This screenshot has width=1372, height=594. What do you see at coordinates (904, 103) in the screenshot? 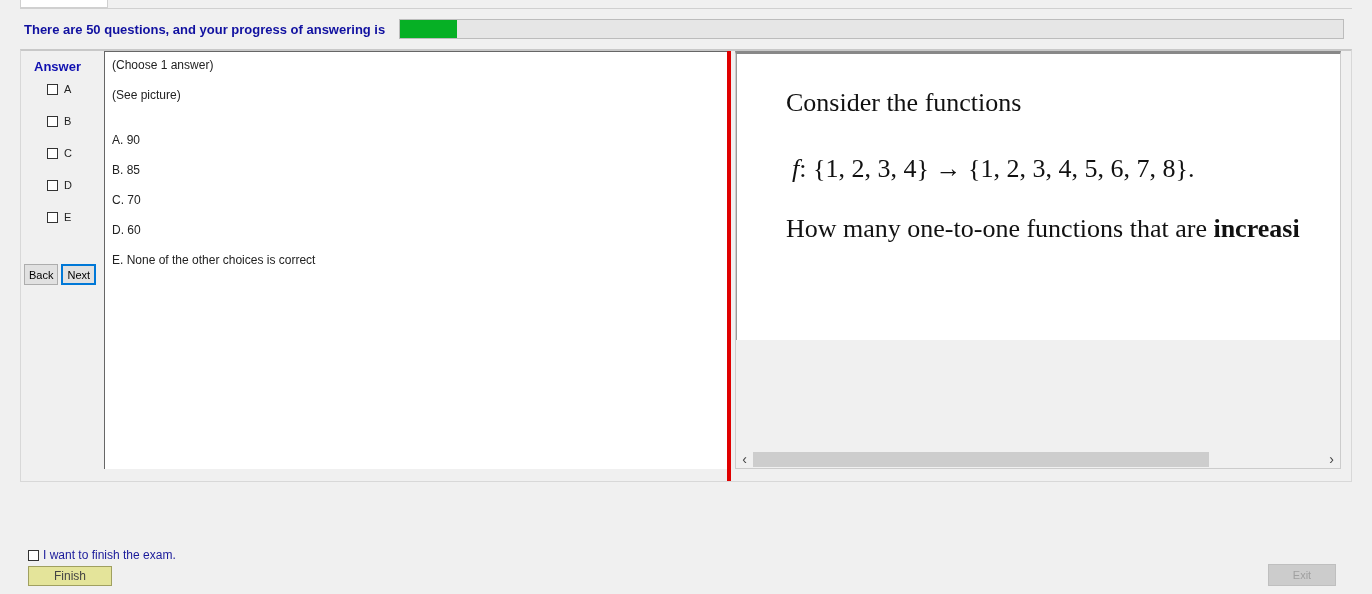
I see `image-text: Consider the functions` at bounding box center [904, 103].